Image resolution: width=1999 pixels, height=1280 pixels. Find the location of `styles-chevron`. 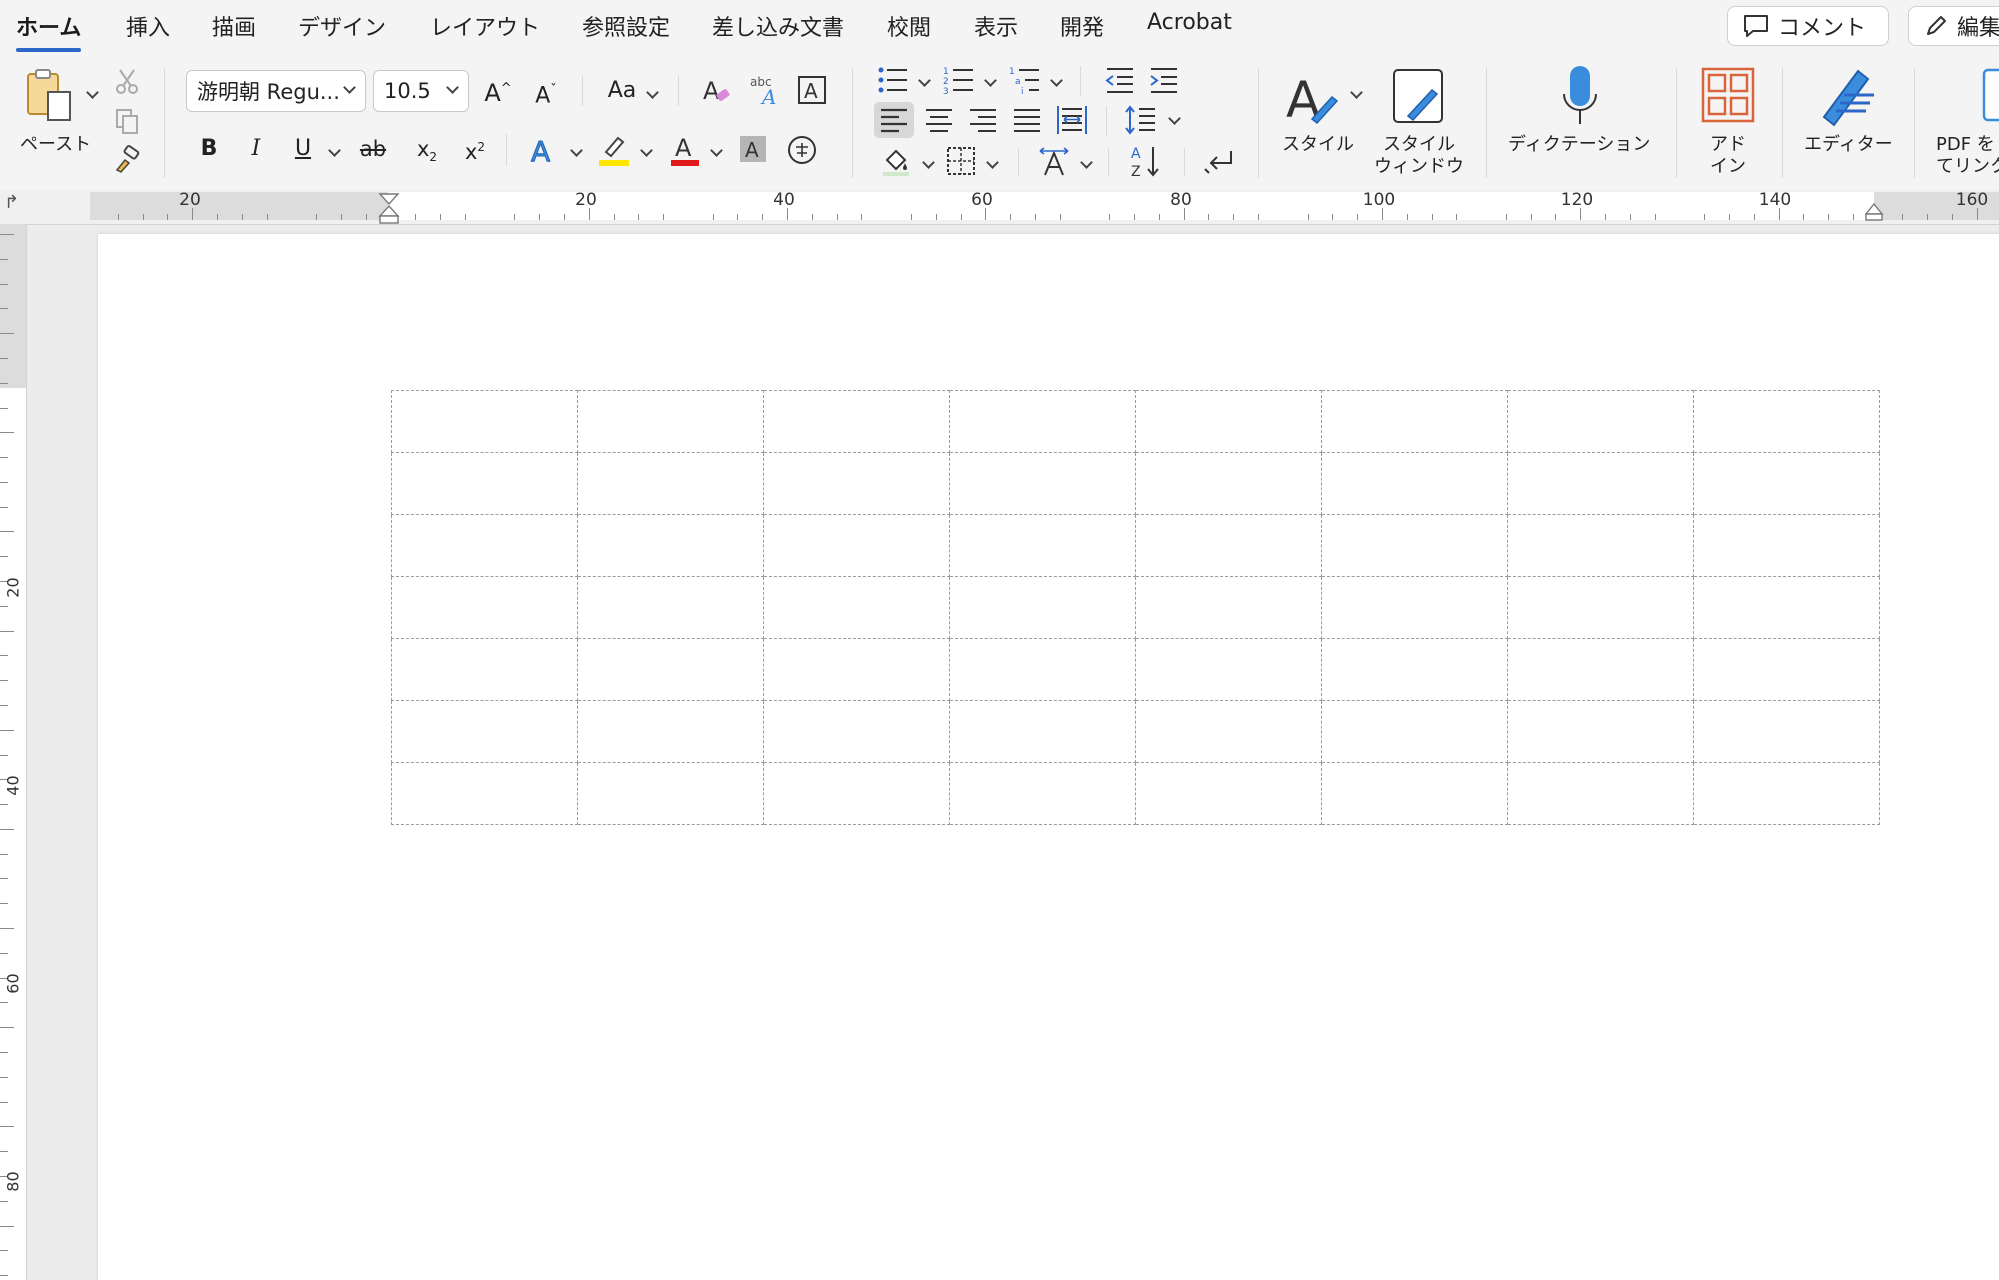

styles-chevron is located at coordinates (1357, 95).